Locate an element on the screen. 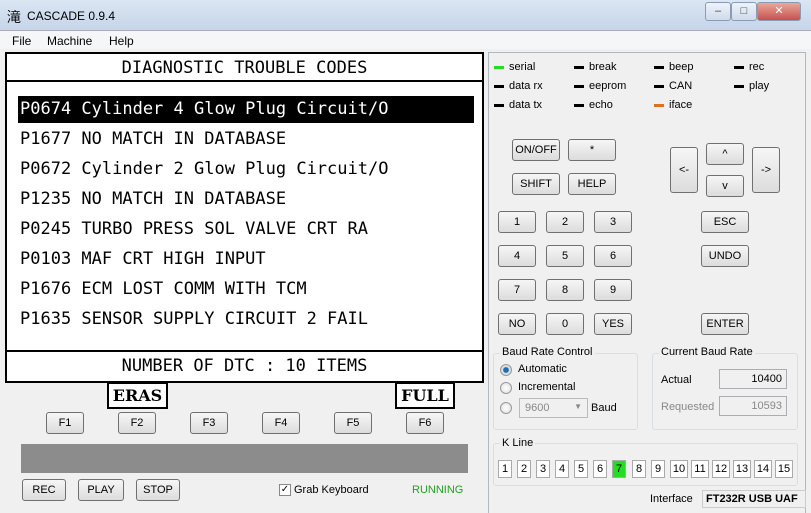 This screenshot has height=513, width=811. indicator-label: beep is located at coordinates (681, 67).